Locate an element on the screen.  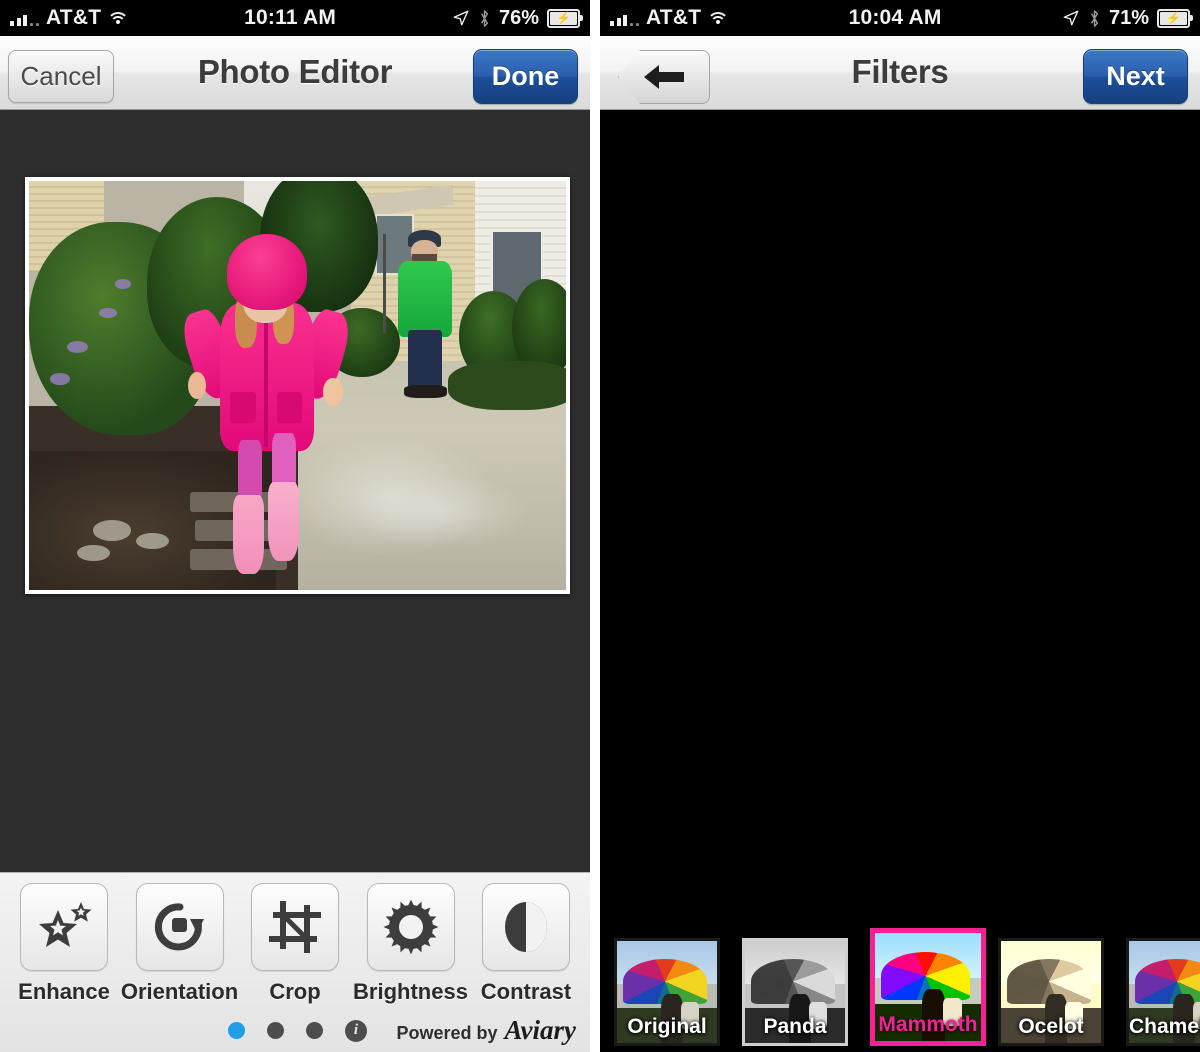
enhance-button is located at coordinates (64, 927).